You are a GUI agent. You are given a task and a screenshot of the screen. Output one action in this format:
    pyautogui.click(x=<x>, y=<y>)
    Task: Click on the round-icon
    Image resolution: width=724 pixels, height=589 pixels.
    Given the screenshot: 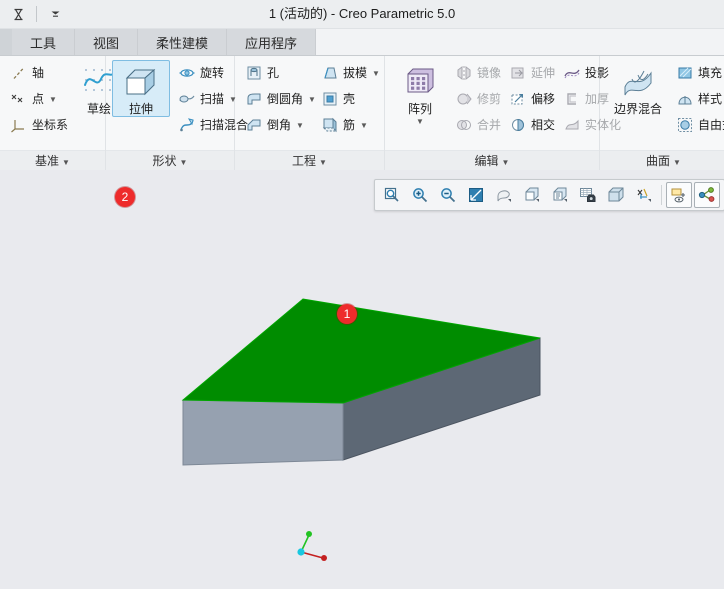 What is the action you would take?
    pyautogui.click(x=254, y=99)
    